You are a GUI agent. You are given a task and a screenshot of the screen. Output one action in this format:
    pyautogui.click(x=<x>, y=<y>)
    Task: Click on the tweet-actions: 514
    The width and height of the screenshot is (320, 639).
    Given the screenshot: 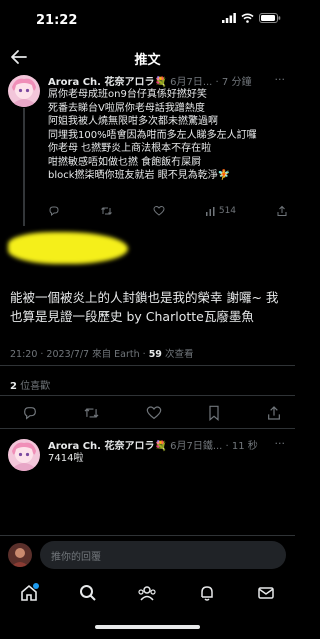 What is the action you would take?
    pyautogui.click(x=168, y=211)
    